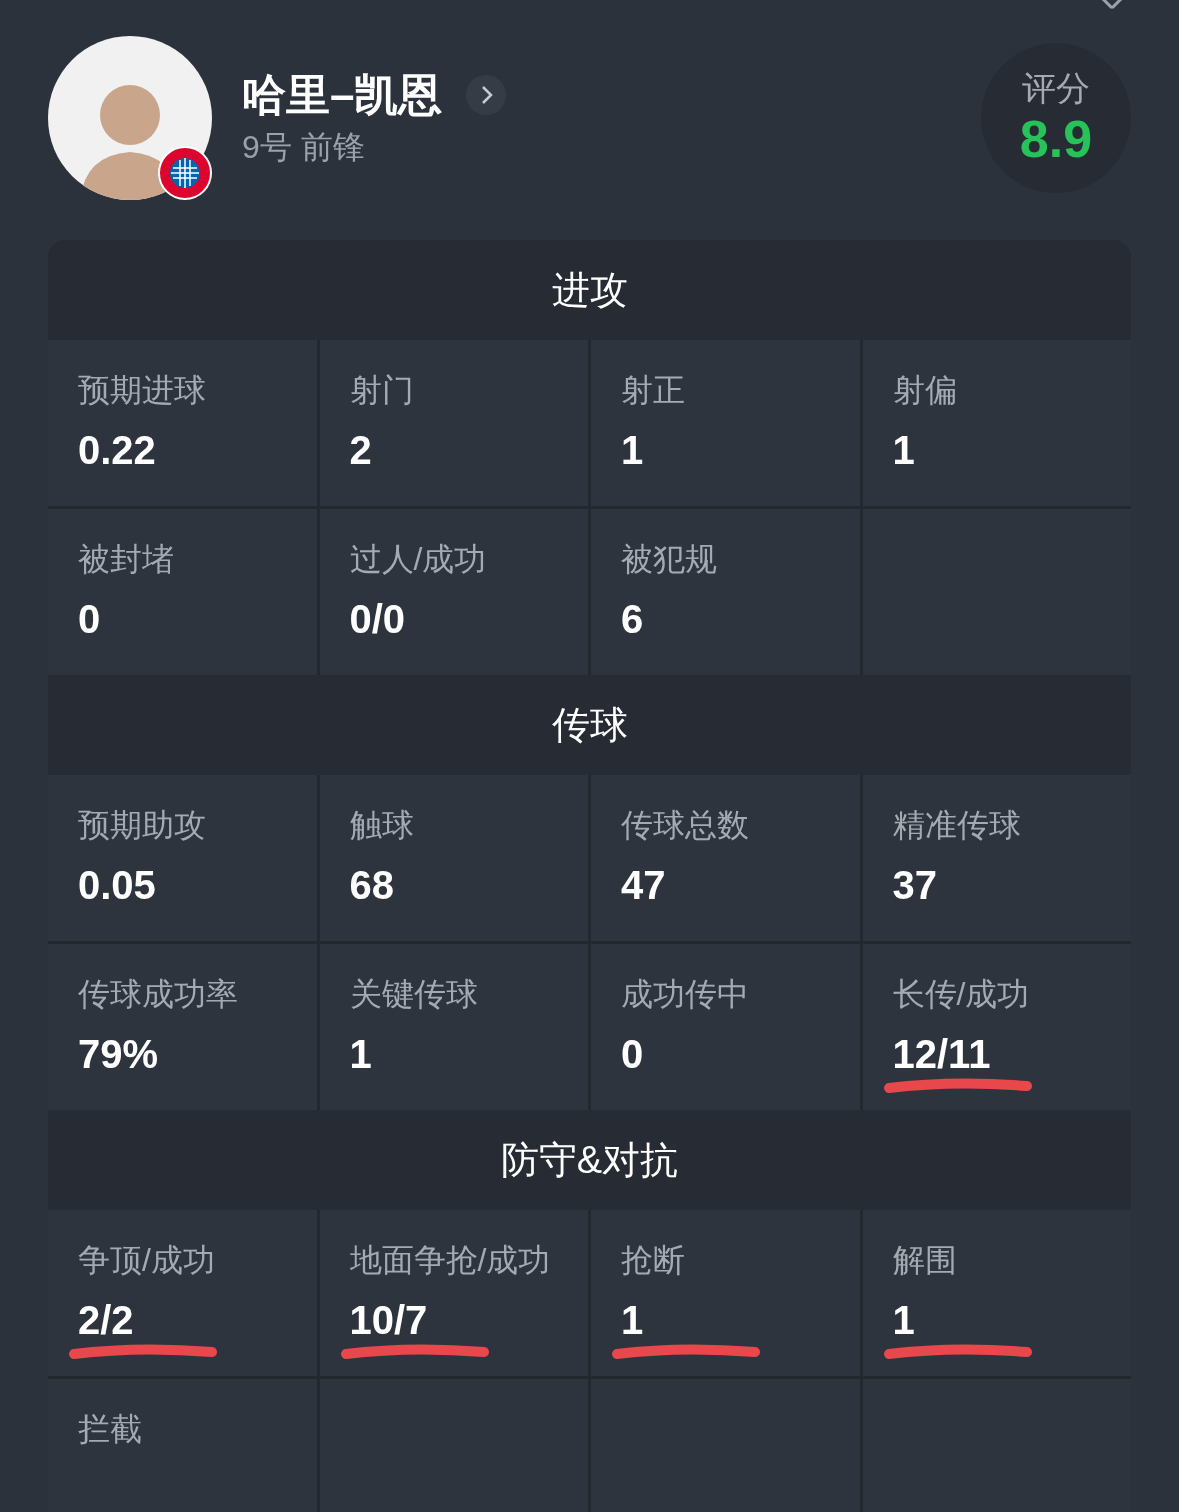 The height and width of the screenshot is (1512, 1179). What do you see at coordinates (389, 1320) in the screenshot?
I see `stat-value: 10/7` at bounding box center [389, 1320].